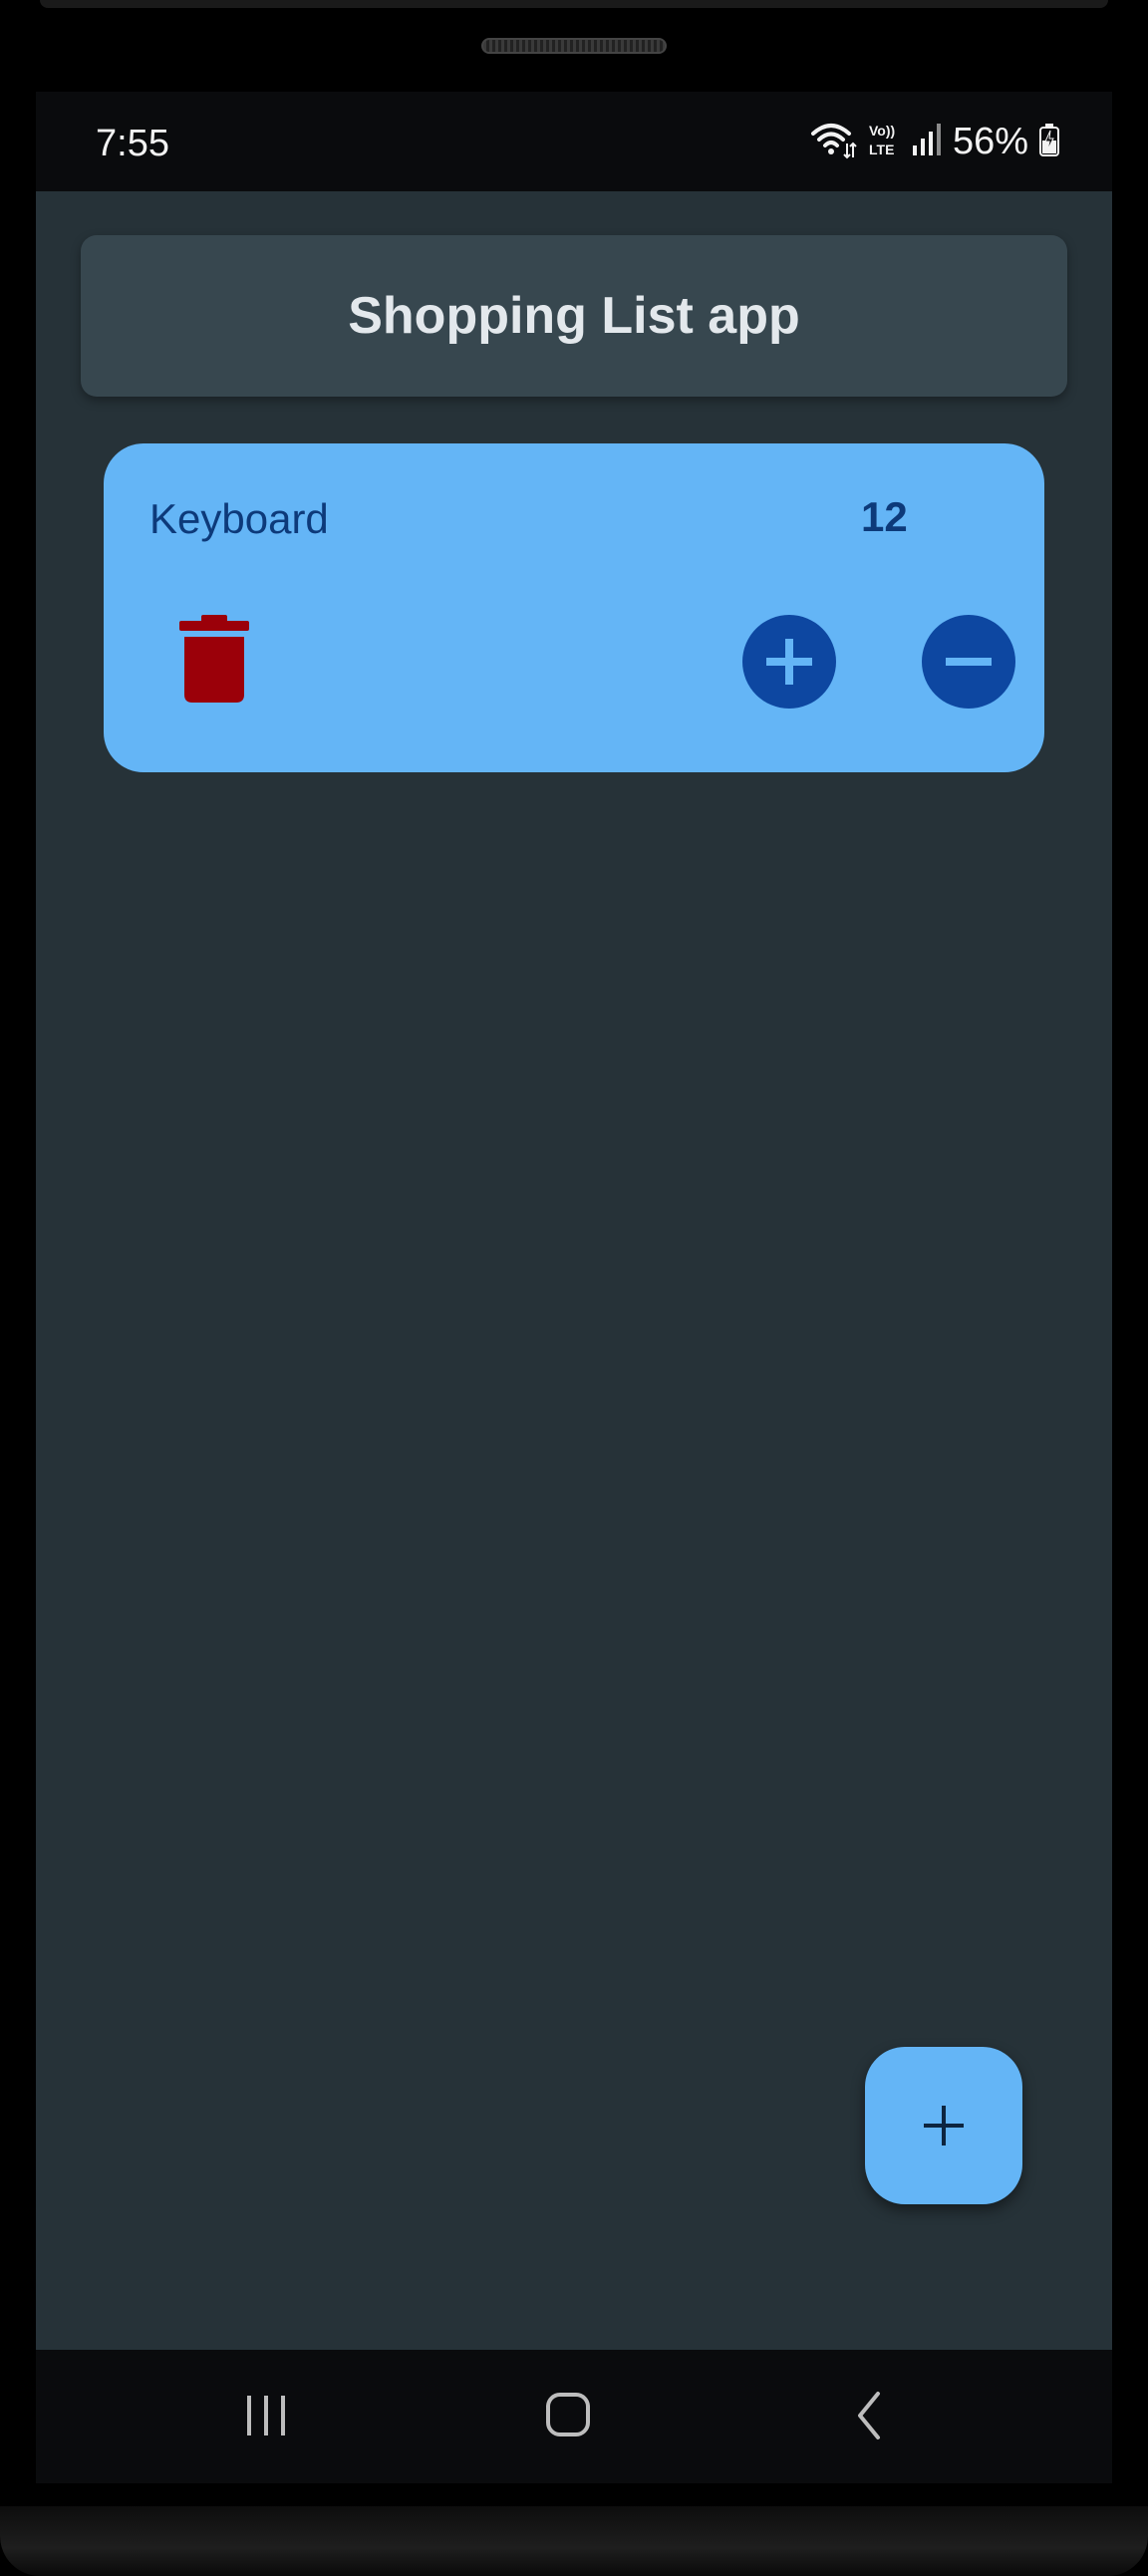 The image size is (1148, 2576). What do you see at coordinates (266, 2427) in the screenshot?
I see `recents-icon` at bounding box center [266, 2427].